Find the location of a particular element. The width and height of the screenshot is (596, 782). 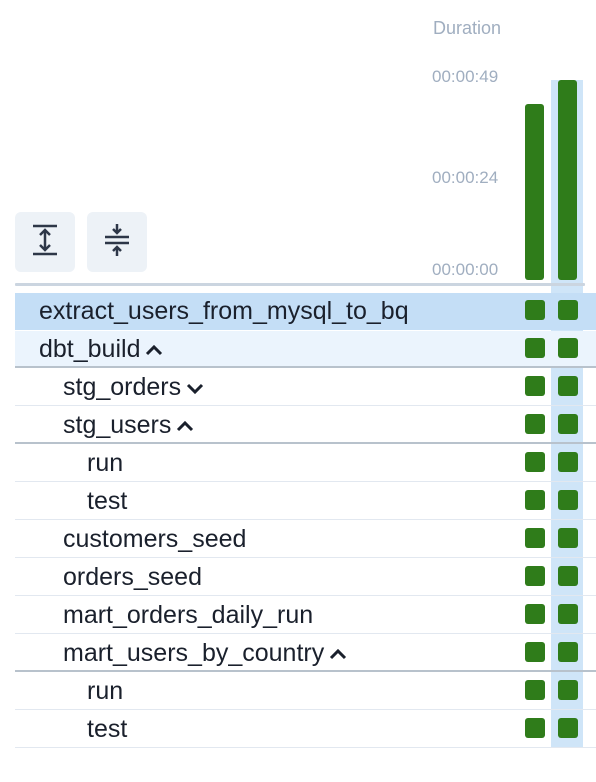

y-tick-zero: 00:00:00 is located at coordinates (465, 269).